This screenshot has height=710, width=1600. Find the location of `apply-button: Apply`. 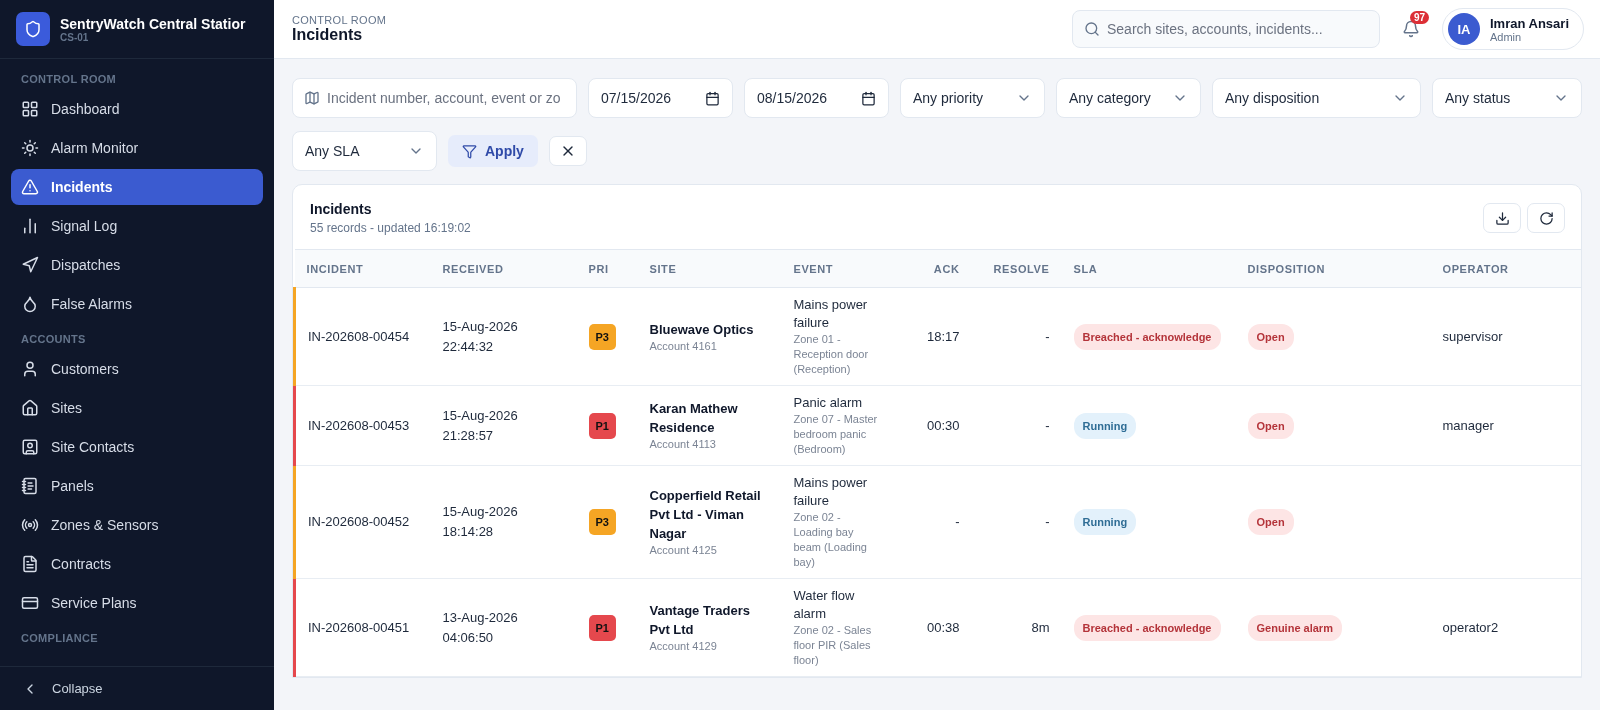

apply-button: Apply is located at coordinates (493, 151).